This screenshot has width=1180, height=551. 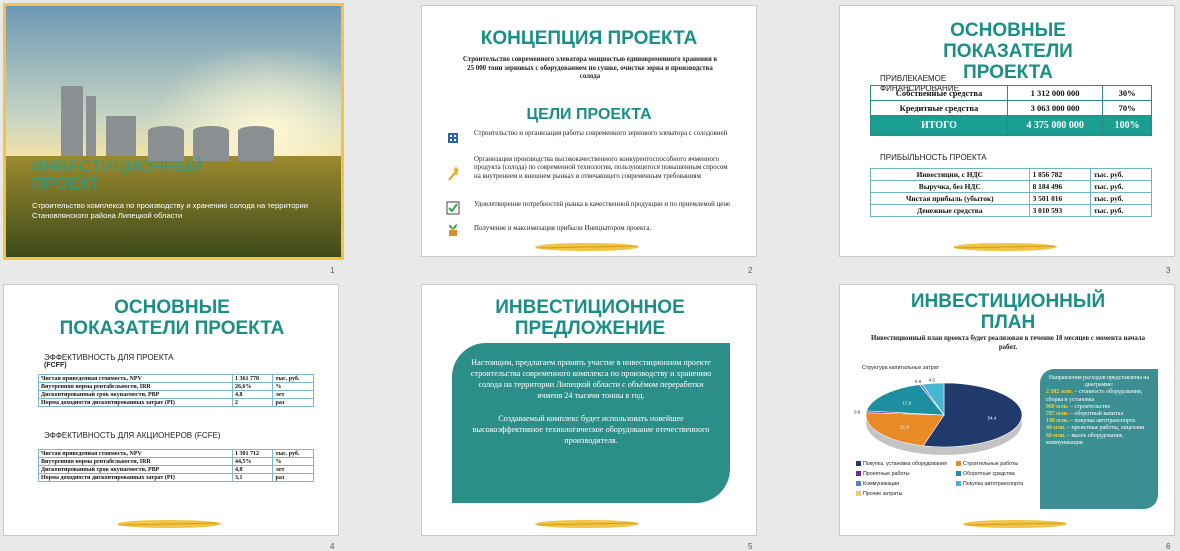 I want to click on profitability-title: ПРИБЫЛЬНОСТЬ ПРОЕКТА, so click(x=933, y=157).